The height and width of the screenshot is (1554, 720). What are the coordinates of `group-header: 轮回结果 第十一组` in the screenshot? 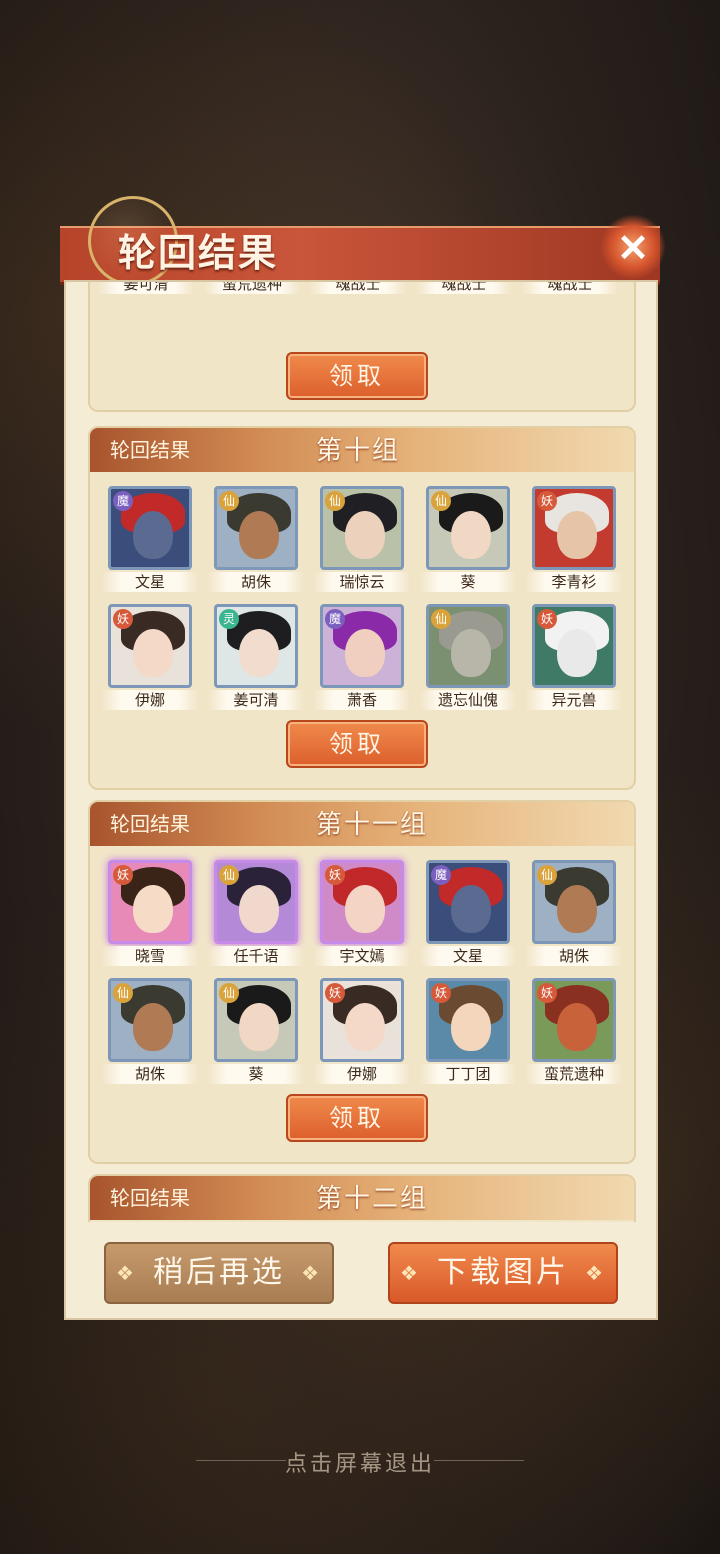 It's located at (362, 824).